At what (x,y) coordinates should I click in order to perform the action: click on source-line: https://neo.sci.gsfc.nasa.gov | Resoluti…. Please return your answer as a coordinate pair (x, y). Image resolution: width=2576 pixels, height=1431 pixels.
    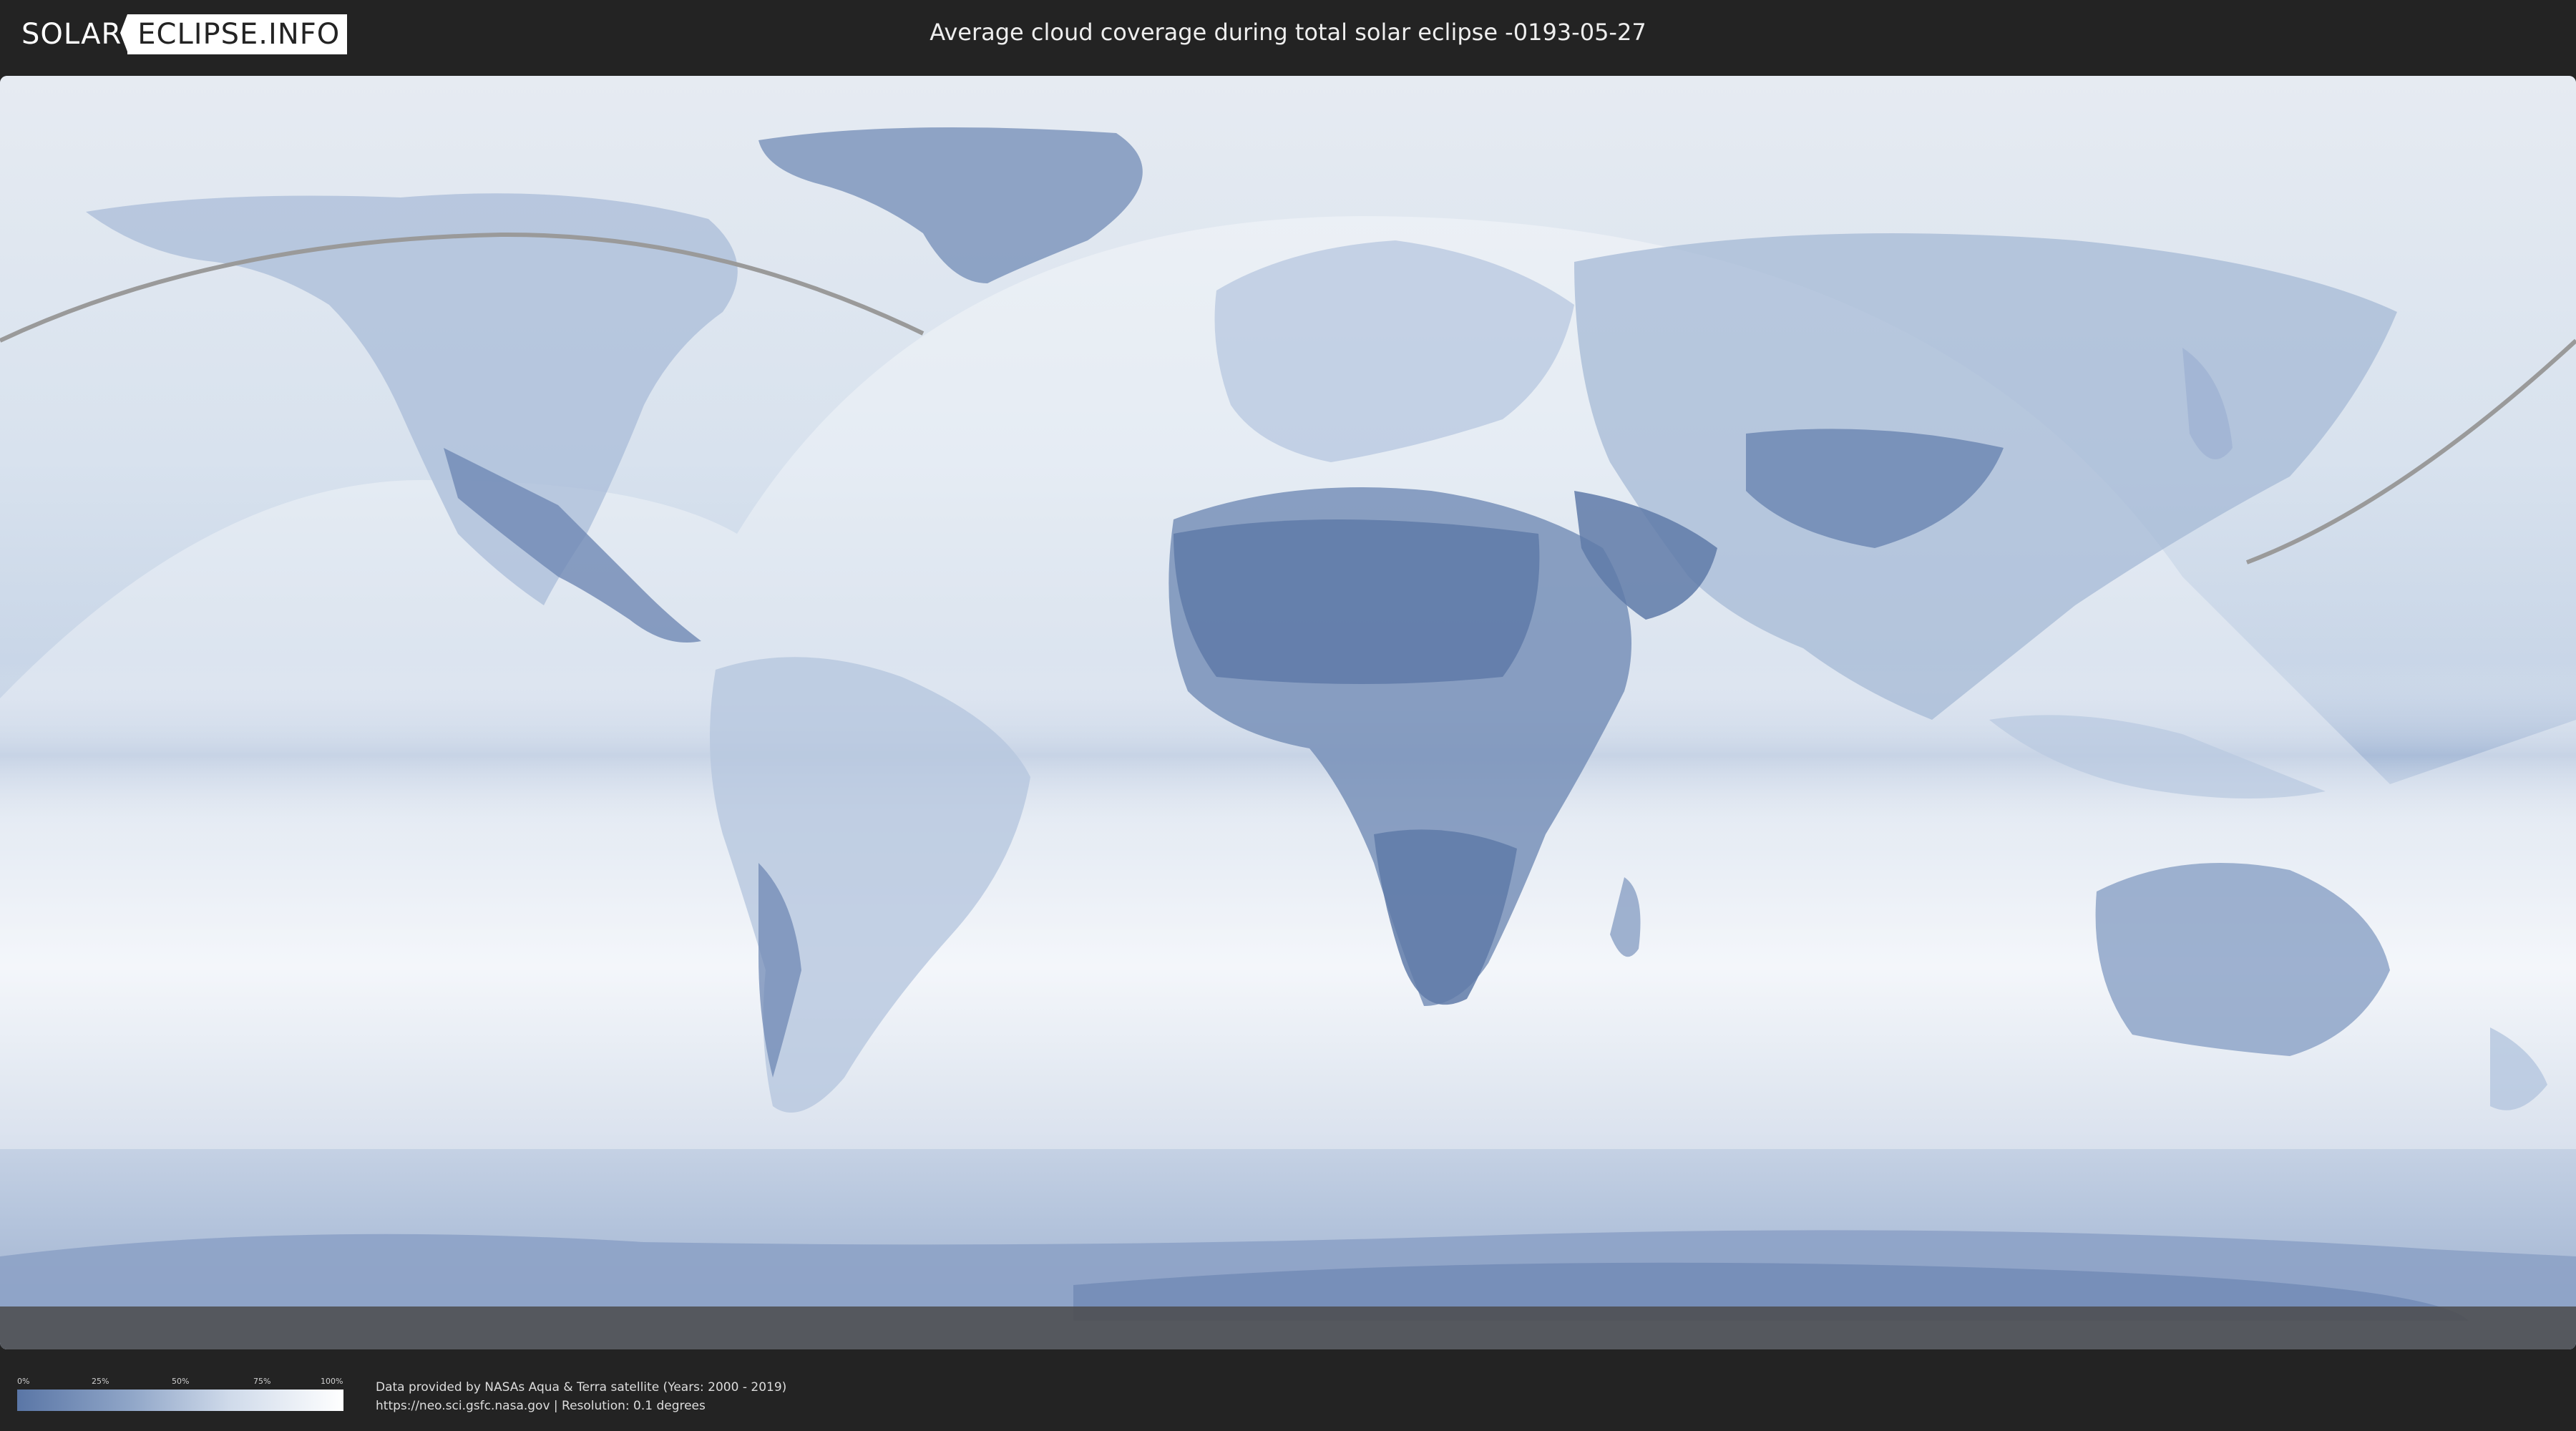
    Looking at the image, I should click on (581, 1406).